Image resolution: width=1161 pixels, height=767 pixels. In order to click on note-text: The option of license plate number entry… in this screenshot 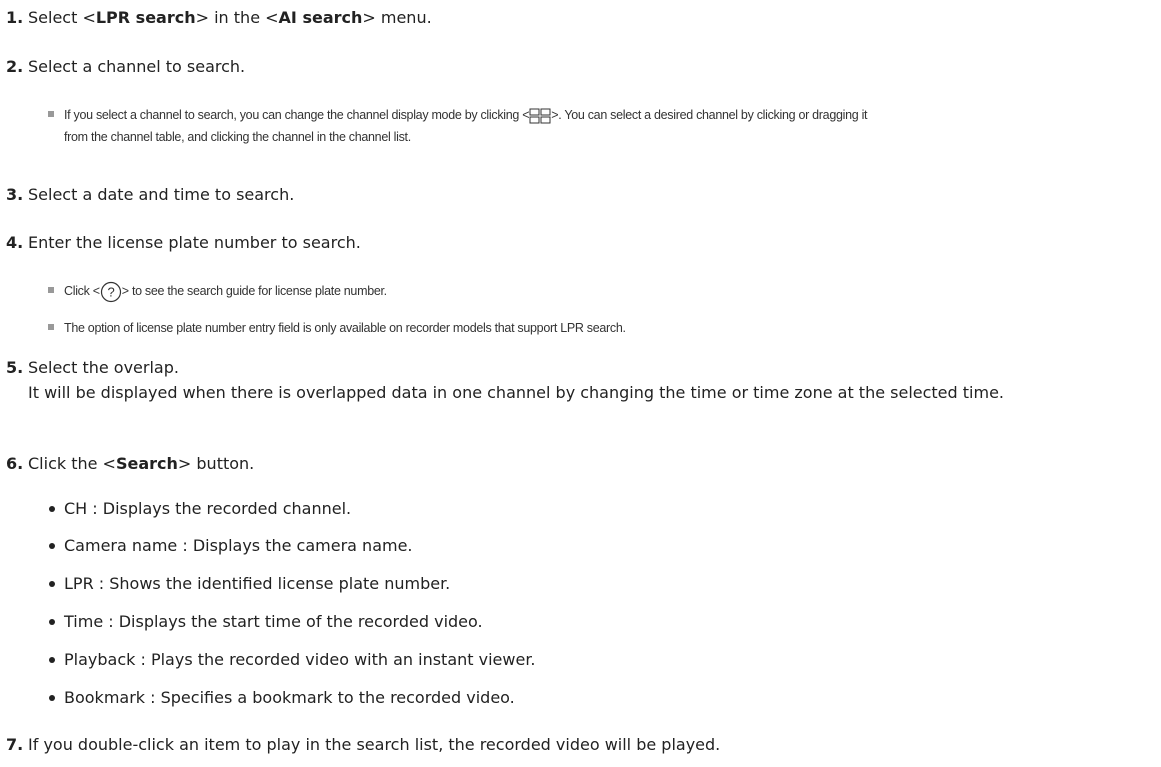, I will do `click(345, 328)`.